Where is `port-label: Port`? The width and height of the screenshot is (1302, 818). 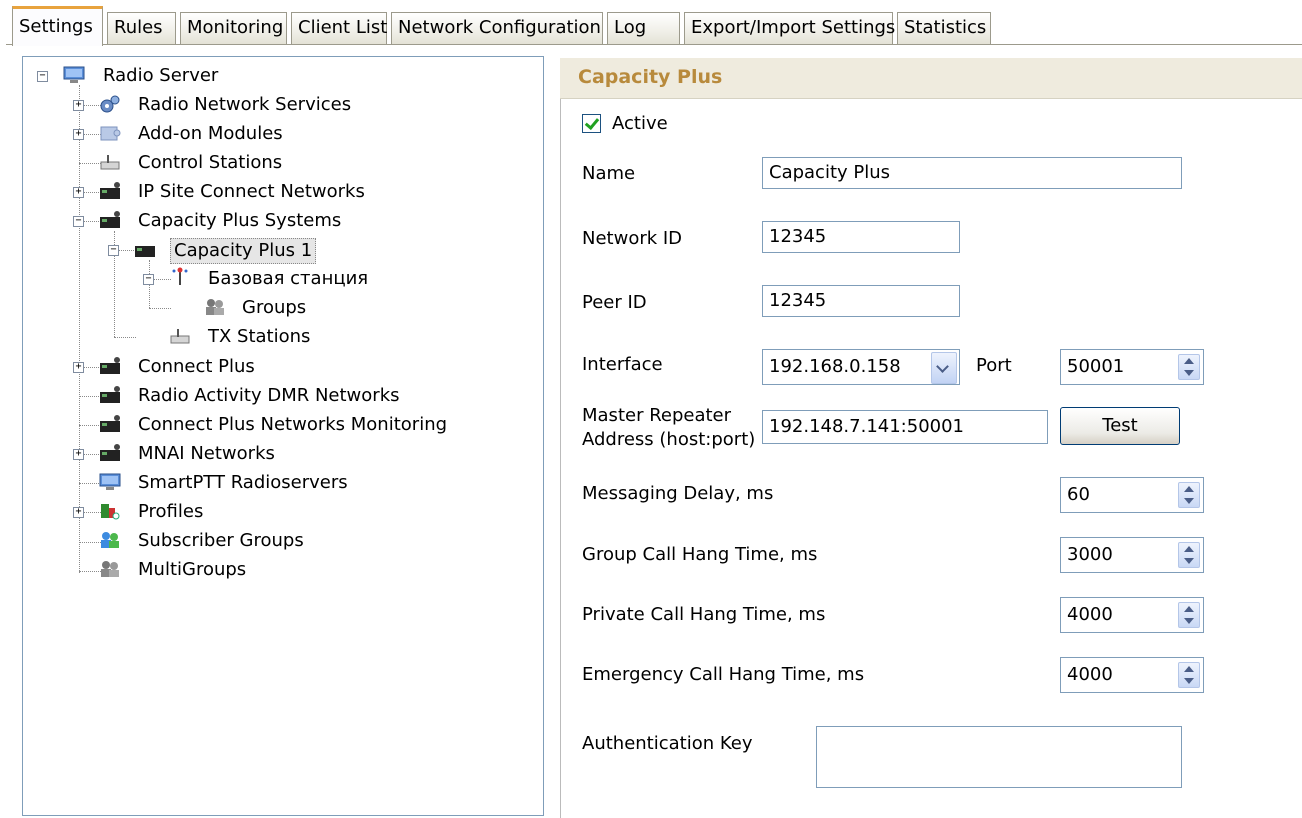
port-label: Port is located at coordinates (994, 365).